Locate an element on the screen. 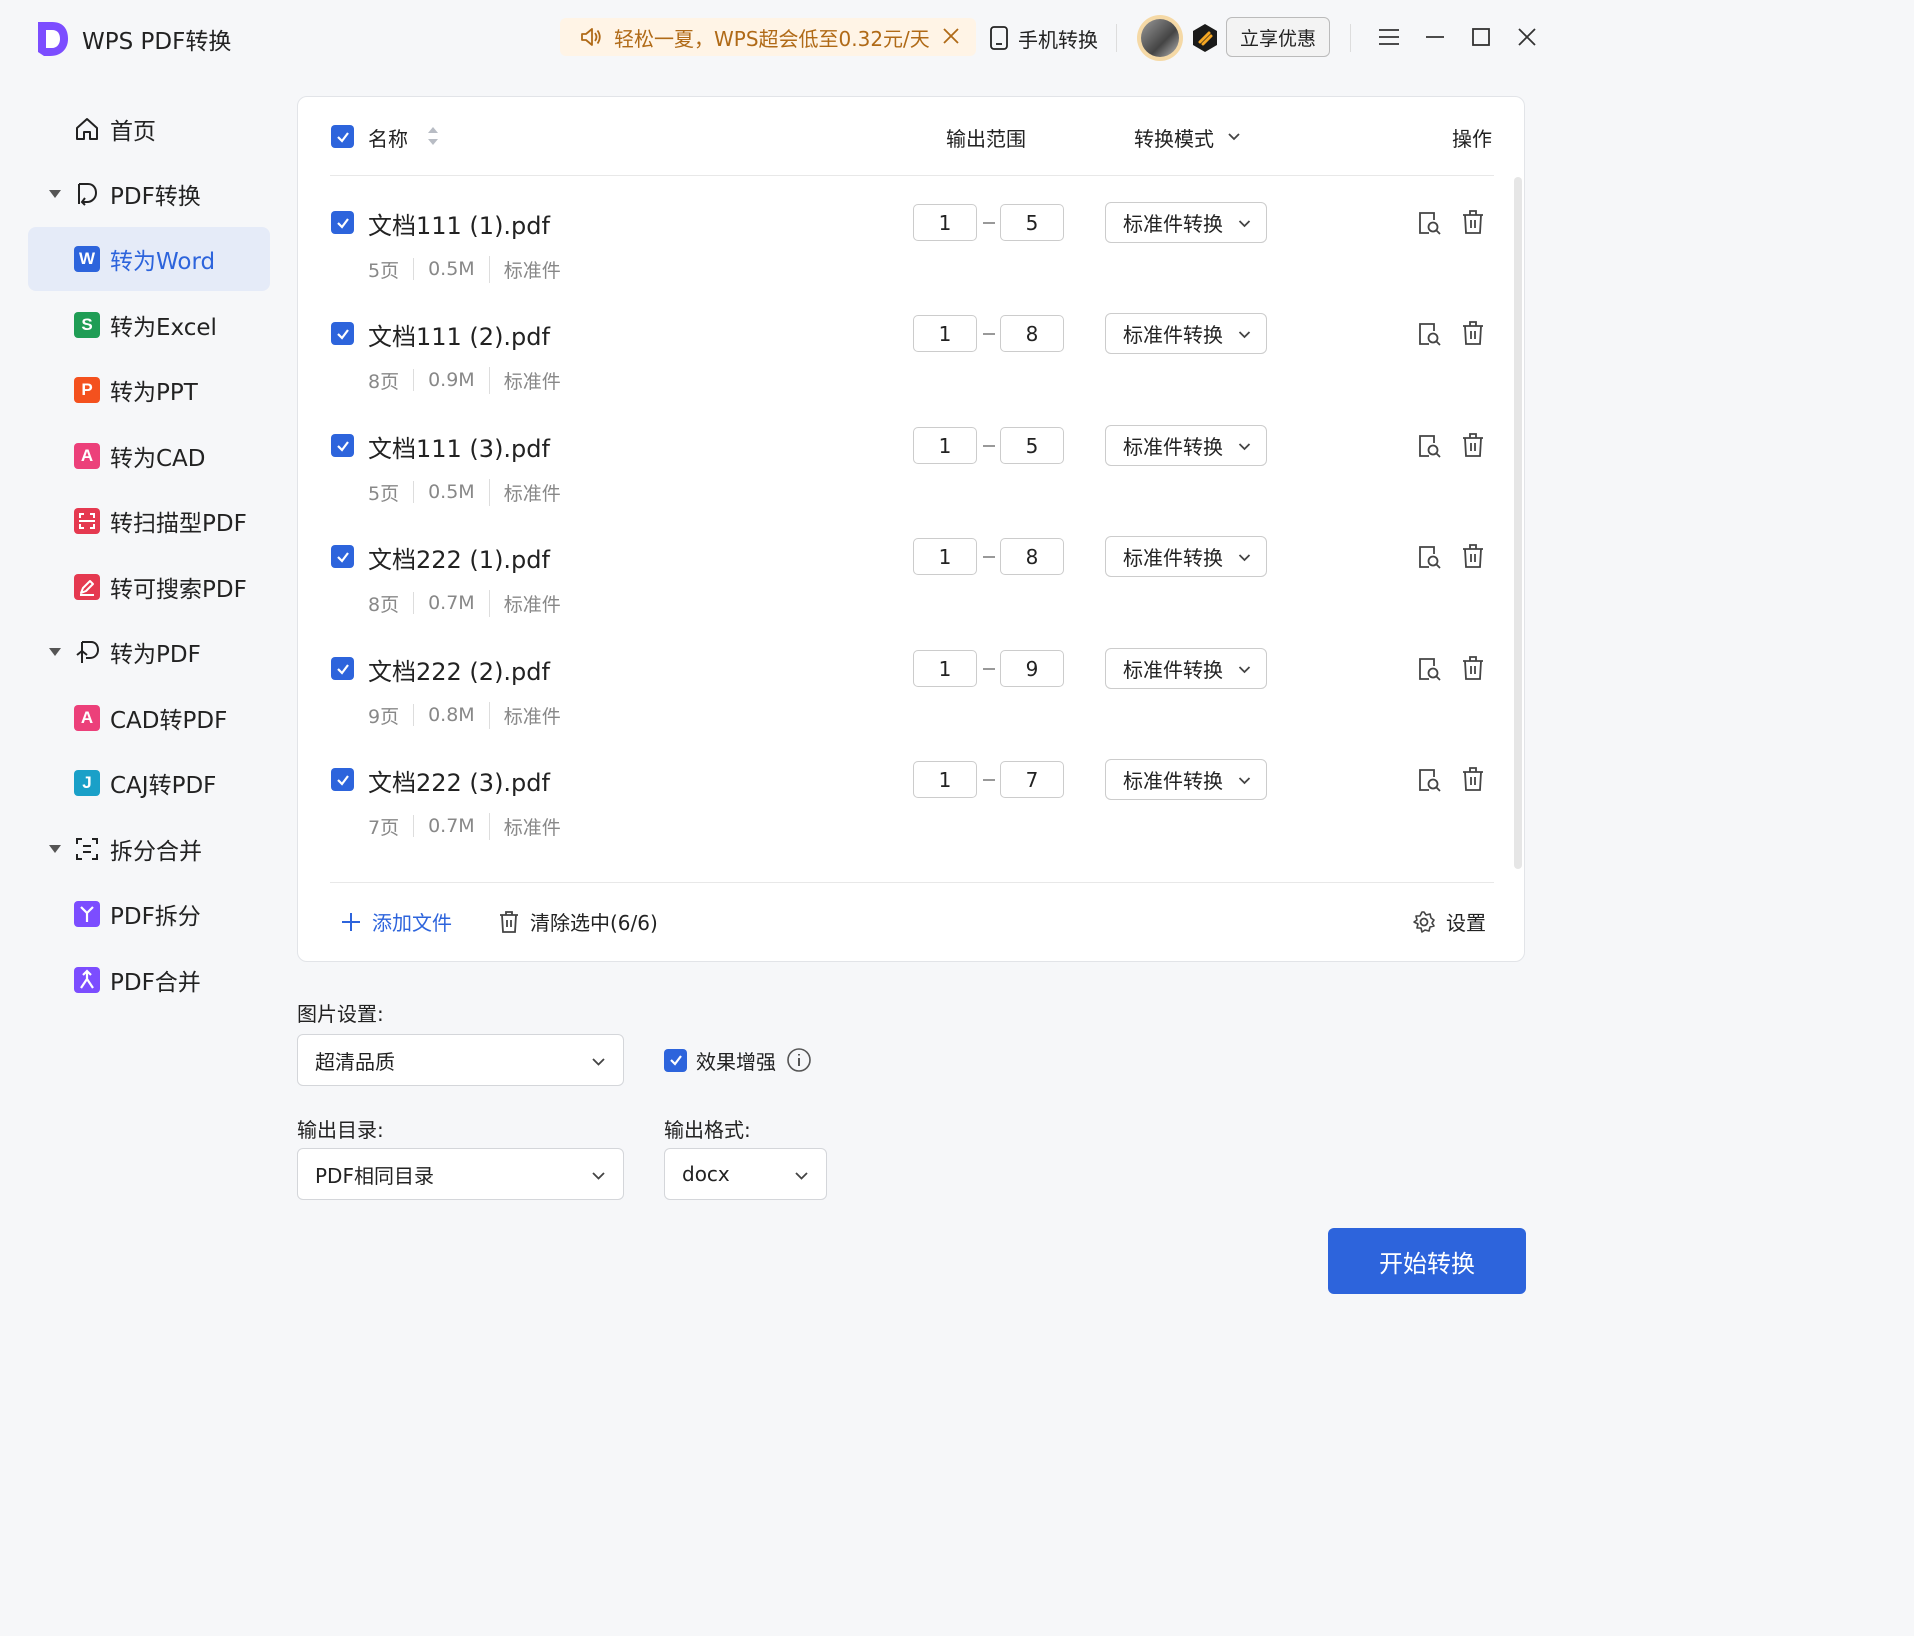  sidebar-item-pdf-merge: PDF合并 is located at coordinates (149, 980).